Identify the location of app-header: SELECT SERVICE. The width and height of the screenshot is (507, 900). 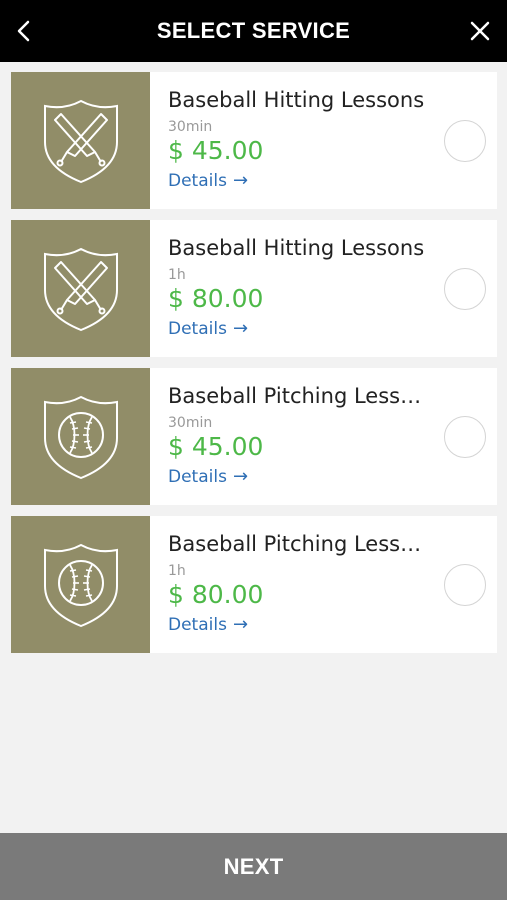
(253, 31).